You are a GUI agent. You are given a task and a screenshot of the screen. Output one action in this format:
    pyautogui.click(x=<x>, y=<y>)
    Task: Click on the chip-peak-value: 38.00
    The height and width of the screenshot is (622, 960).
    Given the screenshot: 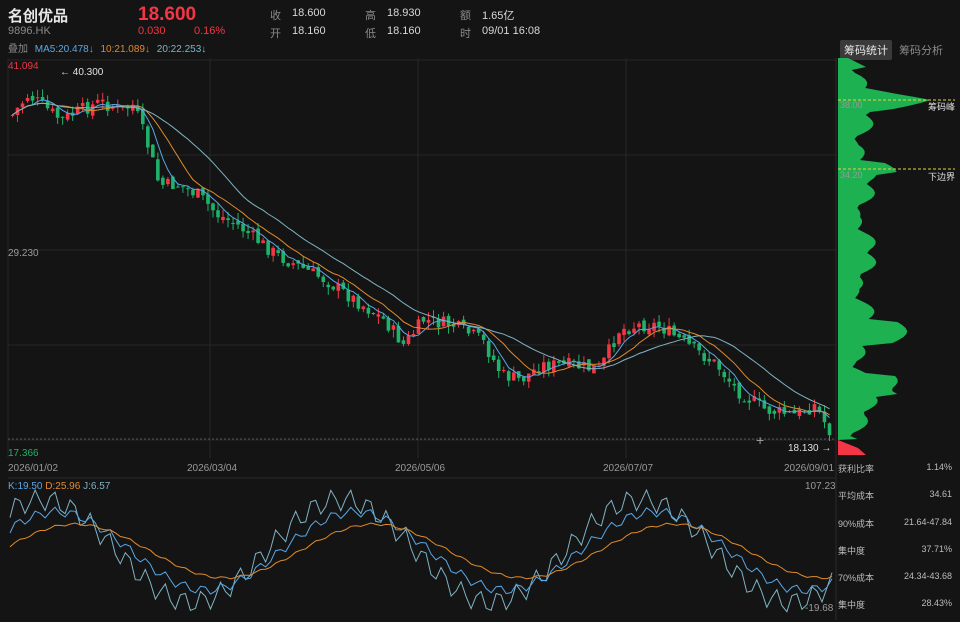 What is the action you would take?
    pyautogui.click(x=851, y=105)
    